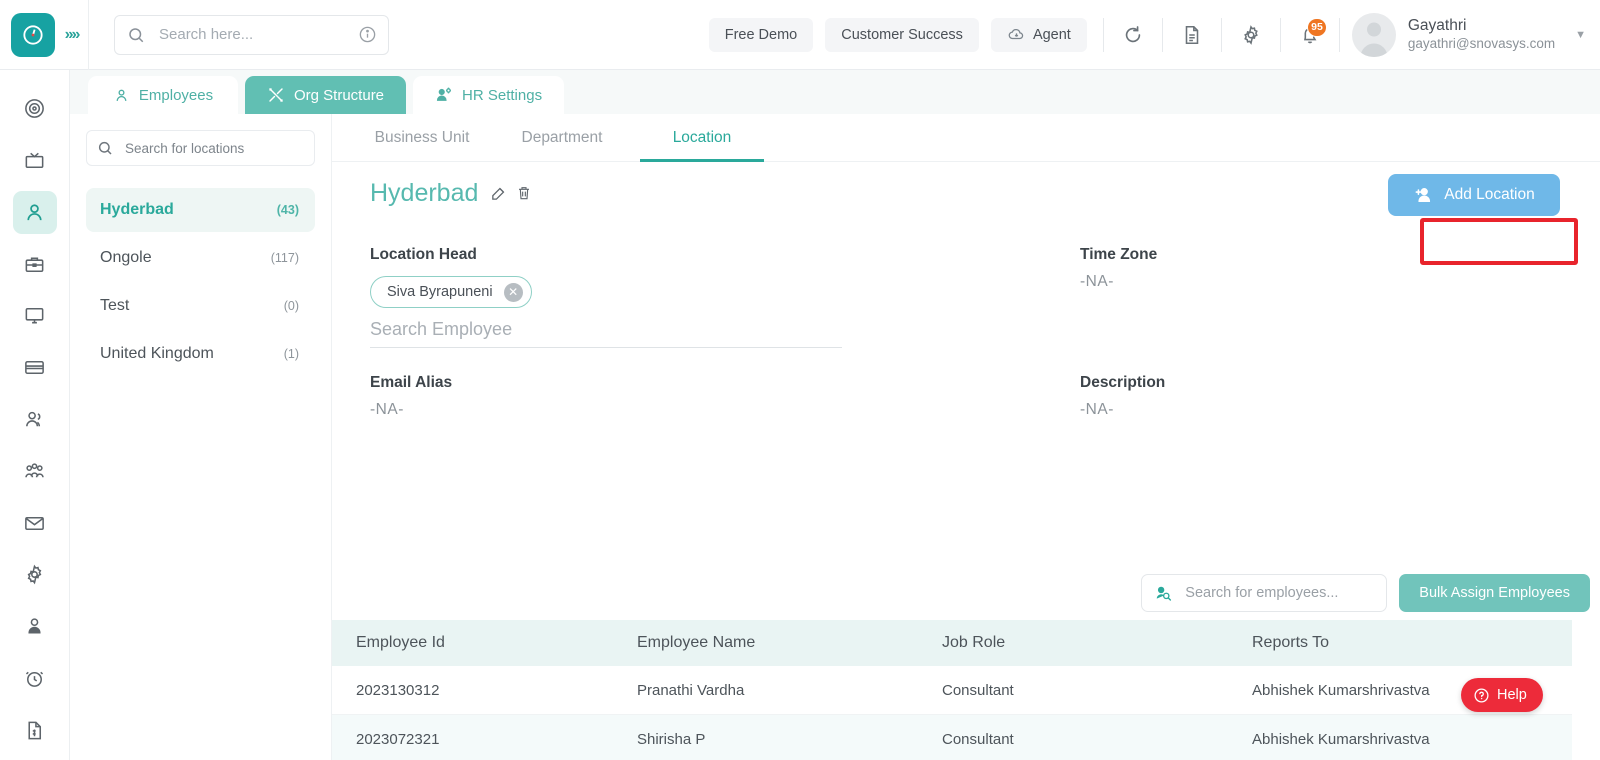  Describe the element at coordinates (440, 292) in the screenshot. I see `employee-chip-label: Siva Byrapuneni` at that location.